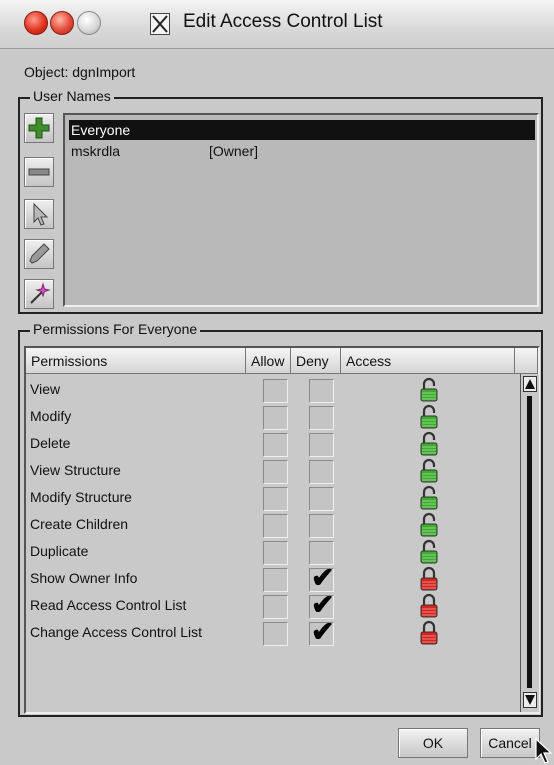 The image size is (554, 765). Describe the element at coordinates (268, 361) in the screenshot. I see `column-header-allow: Allow` at that location.